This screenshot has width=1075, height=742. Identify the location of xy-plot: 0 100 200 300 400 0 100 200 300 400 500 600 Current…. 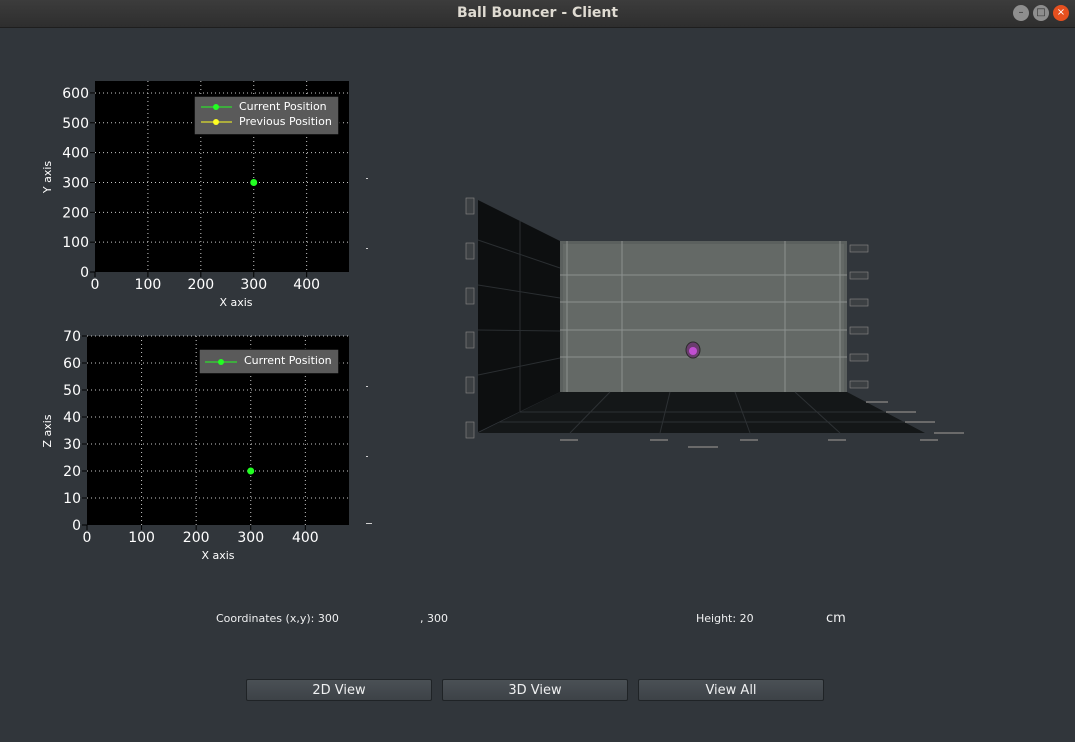
(195, 195).